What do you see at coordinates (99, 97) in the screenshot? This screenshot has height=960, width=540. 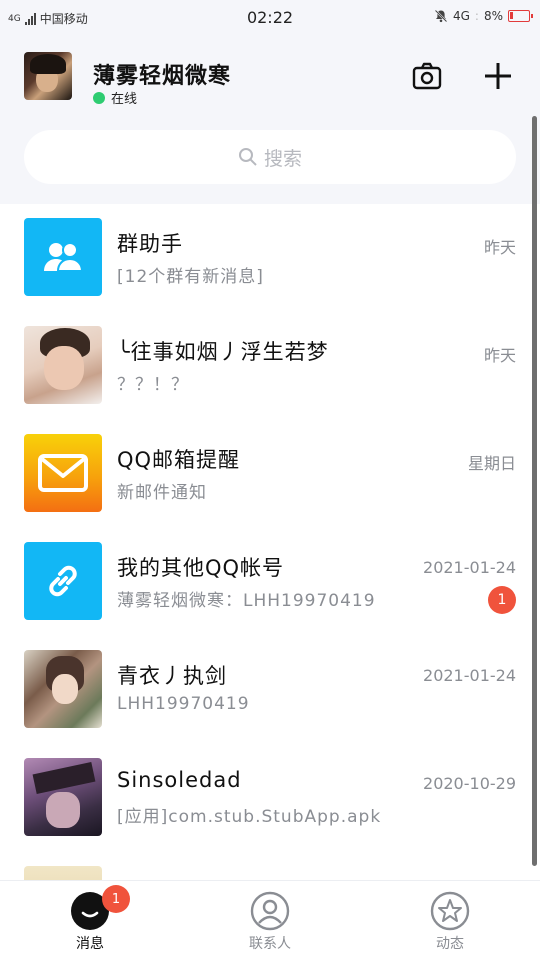 I see `online-dot-icon` at bounding box center [99, 97].